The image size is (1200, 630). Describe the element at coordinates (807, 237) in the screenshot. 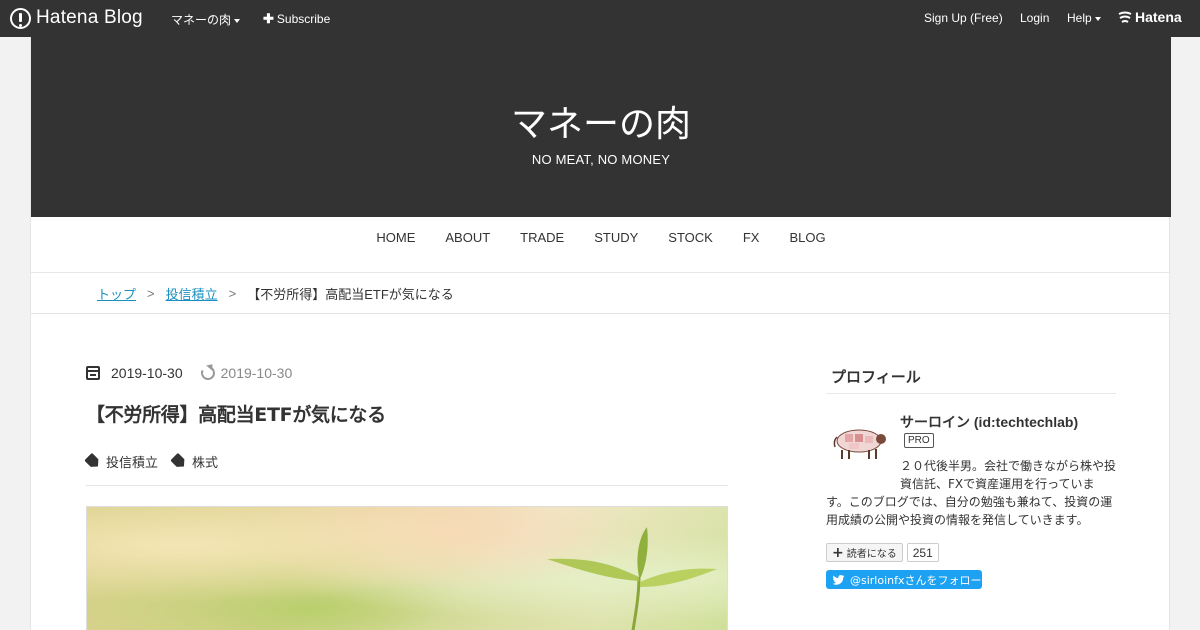

I see `nav-item-blog: BLOG` at that location.